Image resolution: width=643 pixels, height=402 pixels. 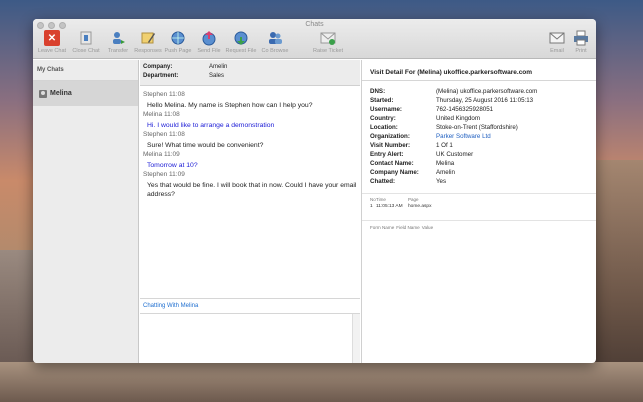 I want to click on close-chat-button: Close Chat, so click(x=86, y=42).